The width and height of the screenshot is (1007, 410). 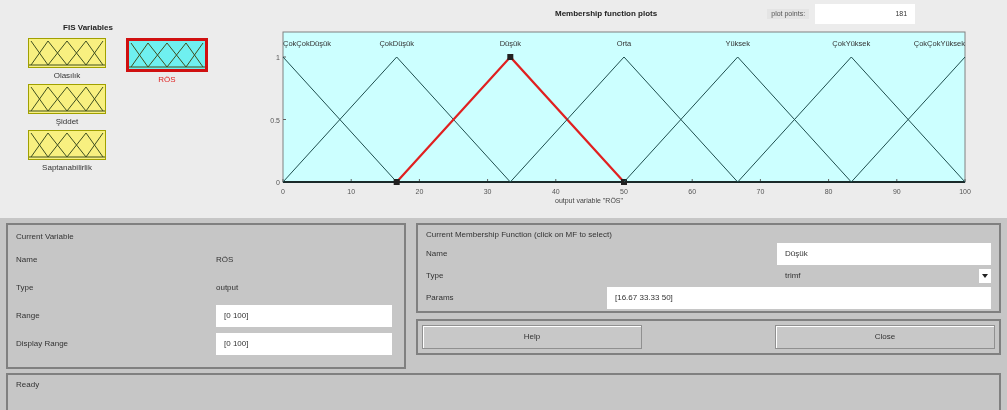 What do you see at coordinates (519, 235) in the screenshot?
I see `panel-title: Current Membership Function (click on MF to select)` at bounding box center [519, 235].